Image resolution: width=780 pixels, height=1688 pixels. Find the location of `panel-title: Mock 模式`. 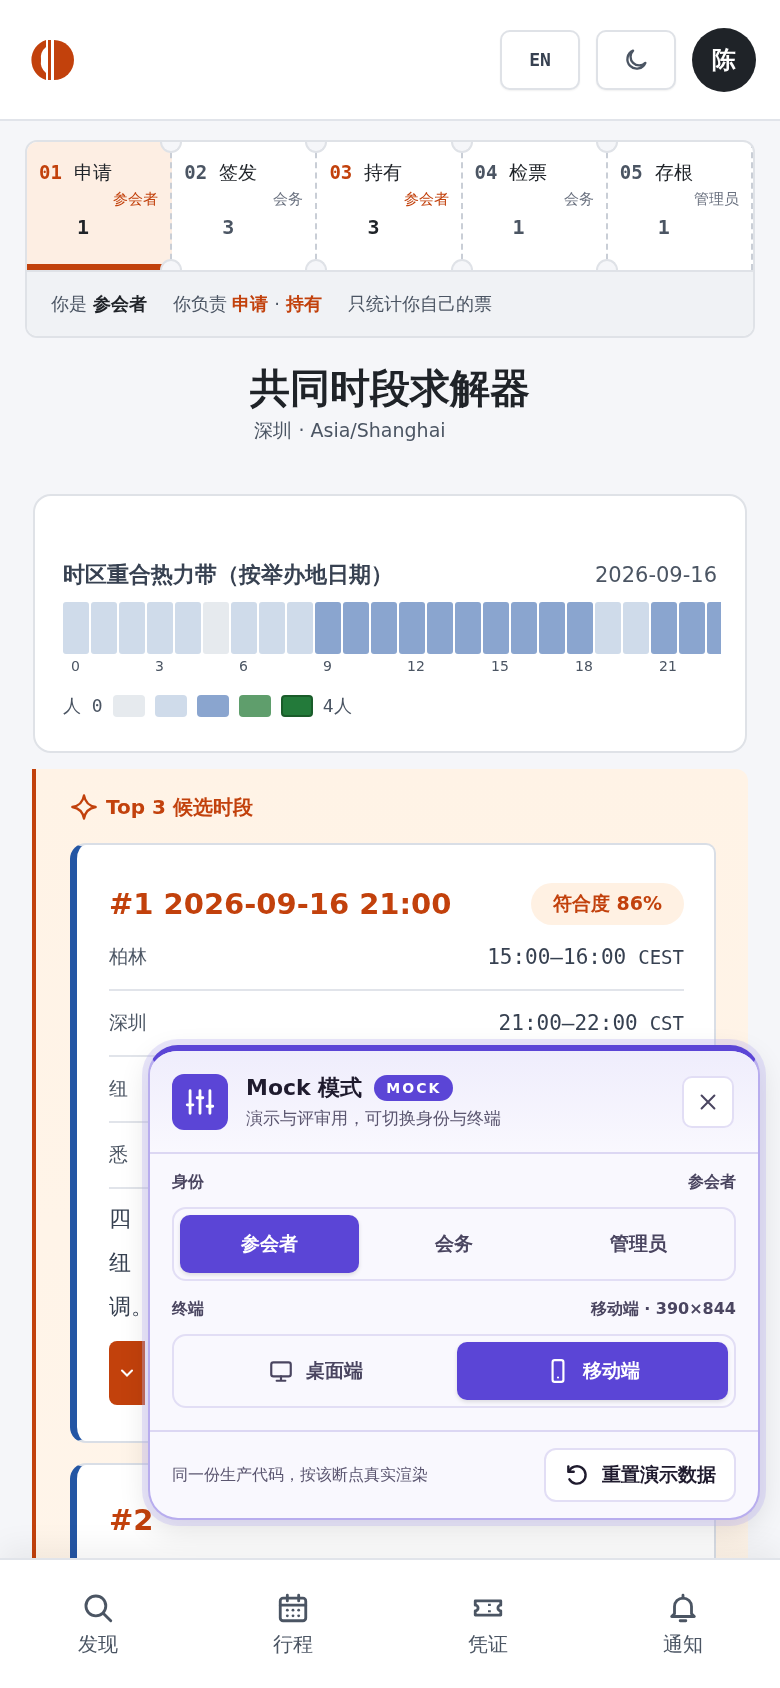

panel-title: Mock 模式 is located at coordinates (304, 1088).